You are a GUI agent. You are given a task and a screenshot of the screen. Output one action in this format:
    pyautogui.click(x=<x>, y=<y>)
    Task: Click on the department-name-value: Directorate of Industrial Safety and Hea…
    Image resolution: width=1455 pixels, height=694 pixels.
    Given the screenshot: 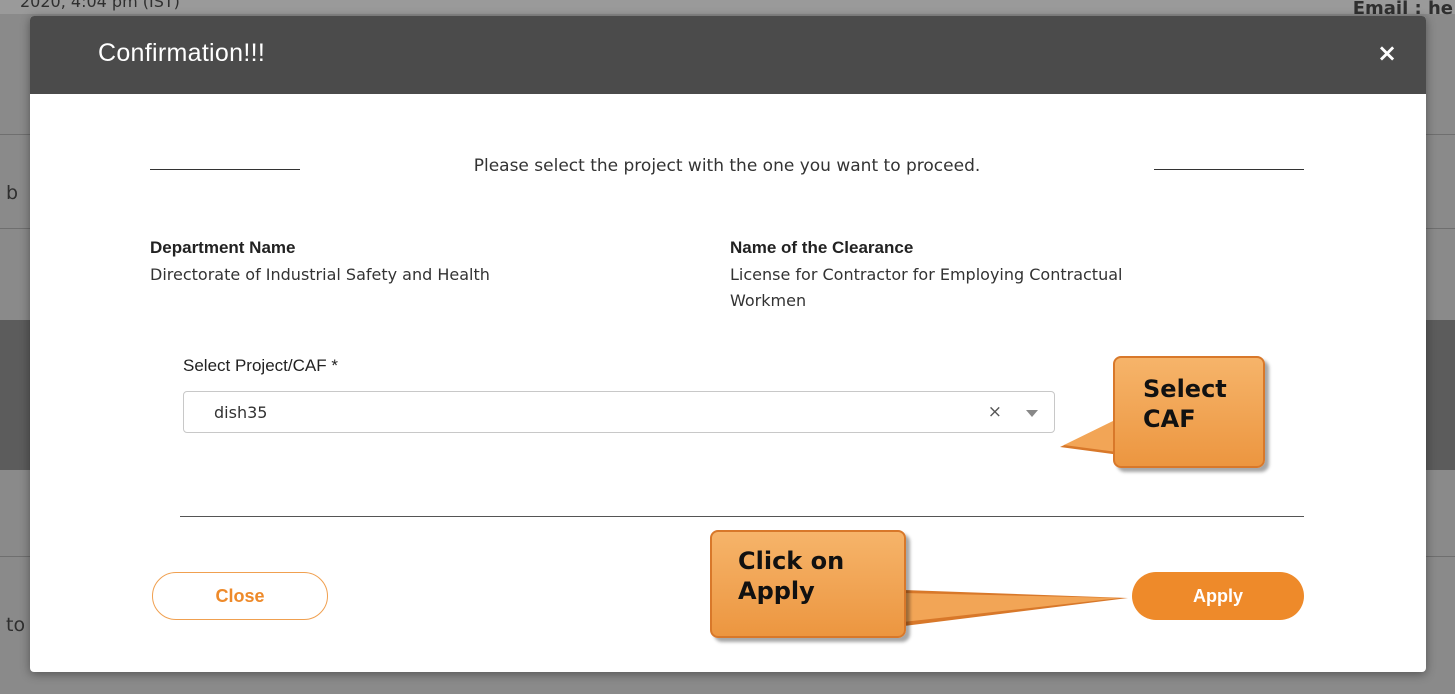 What is the action you would take?
    pyautogui.click(x=320, y=274)
    